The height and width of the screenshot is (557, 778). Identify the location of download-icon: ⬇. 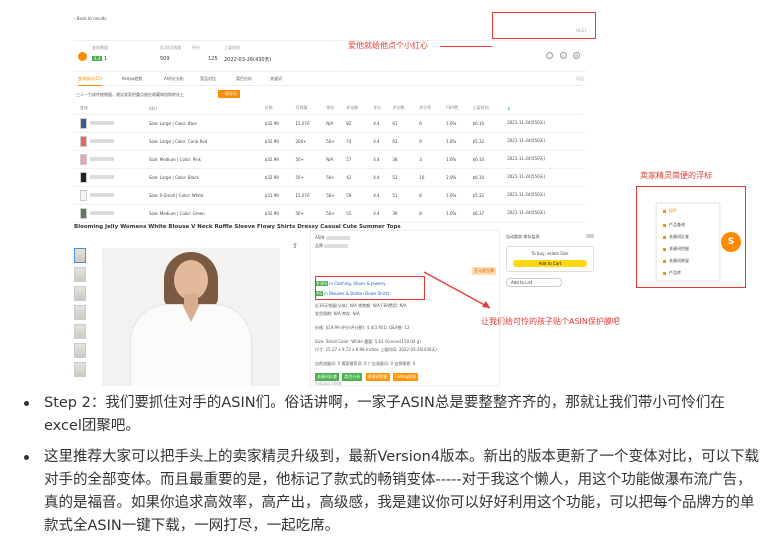
(544, 109).